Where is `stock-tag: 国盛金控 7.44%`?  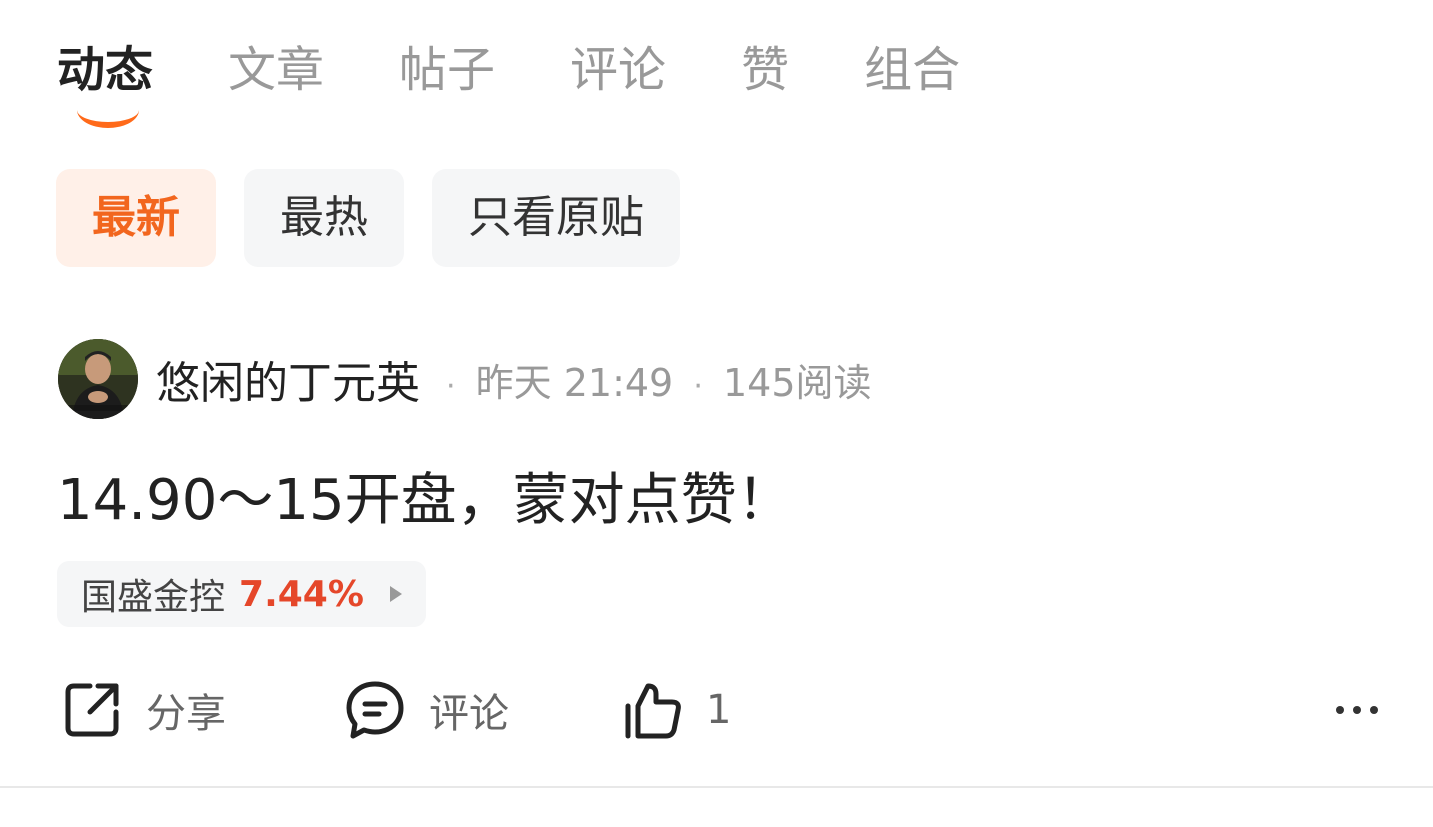 stock-tag: 国盛金控 7.44% is located at coordinates (241, 594).